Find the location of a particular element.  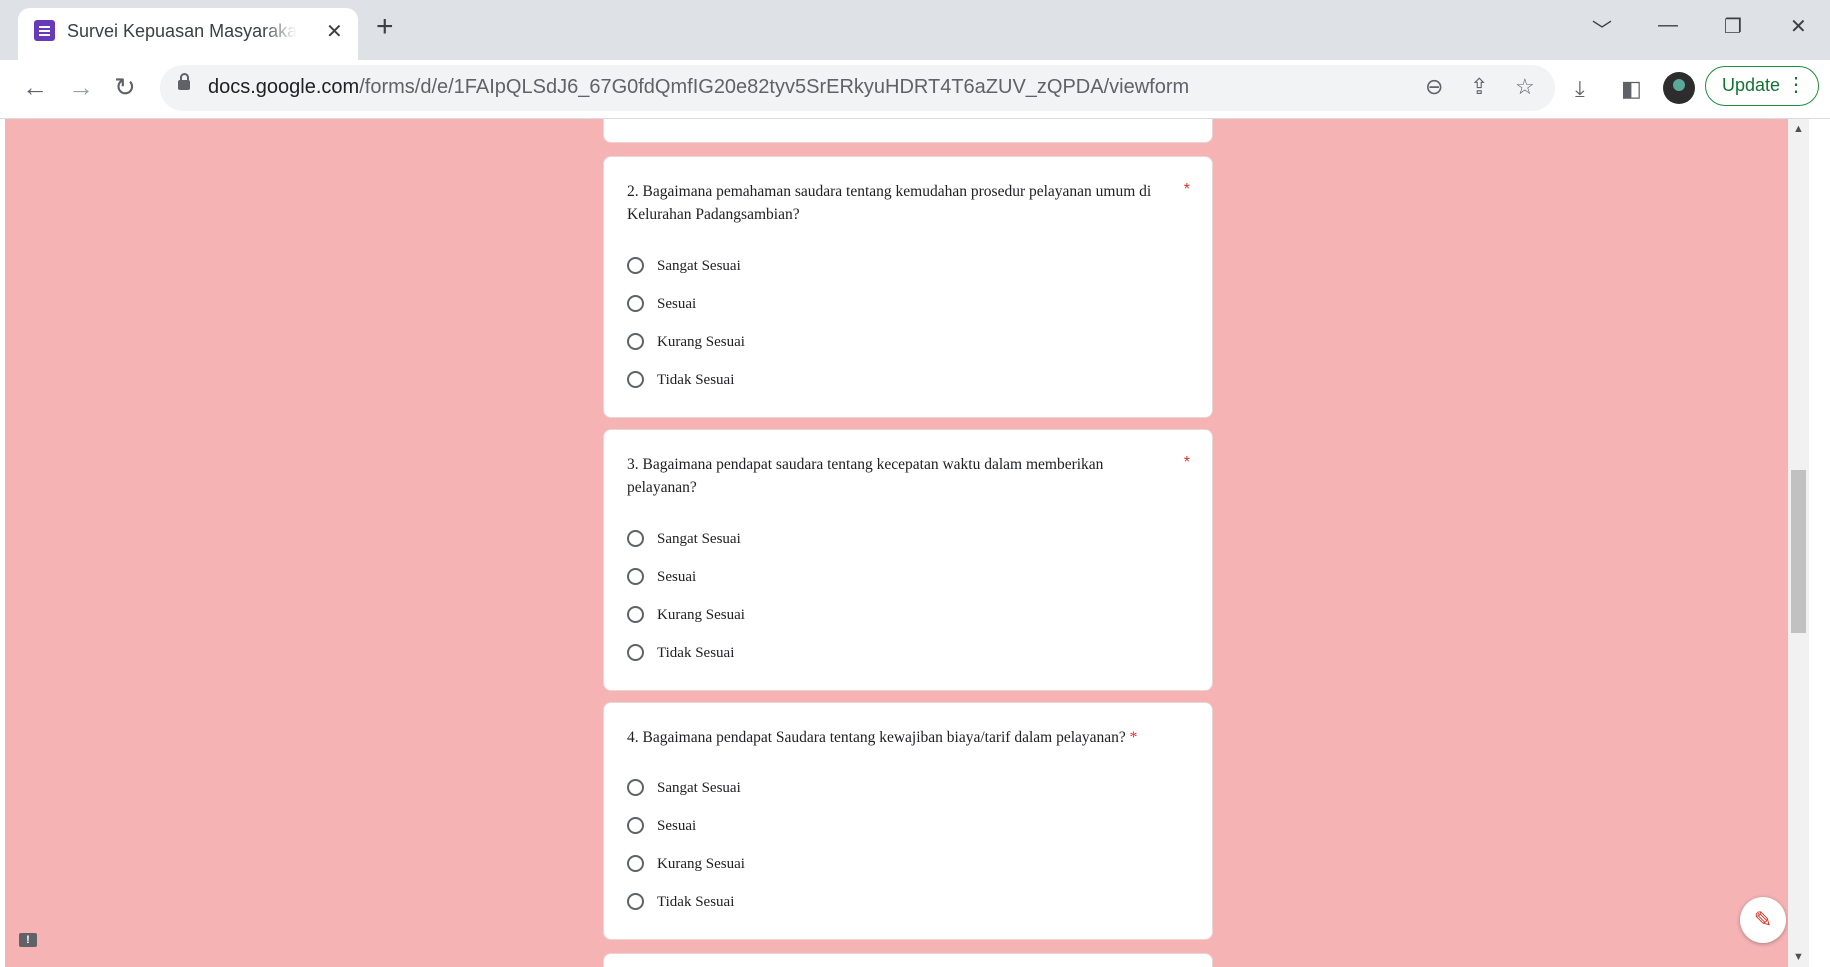

scrollbar-thumb is located at coordinates (1798, 551).